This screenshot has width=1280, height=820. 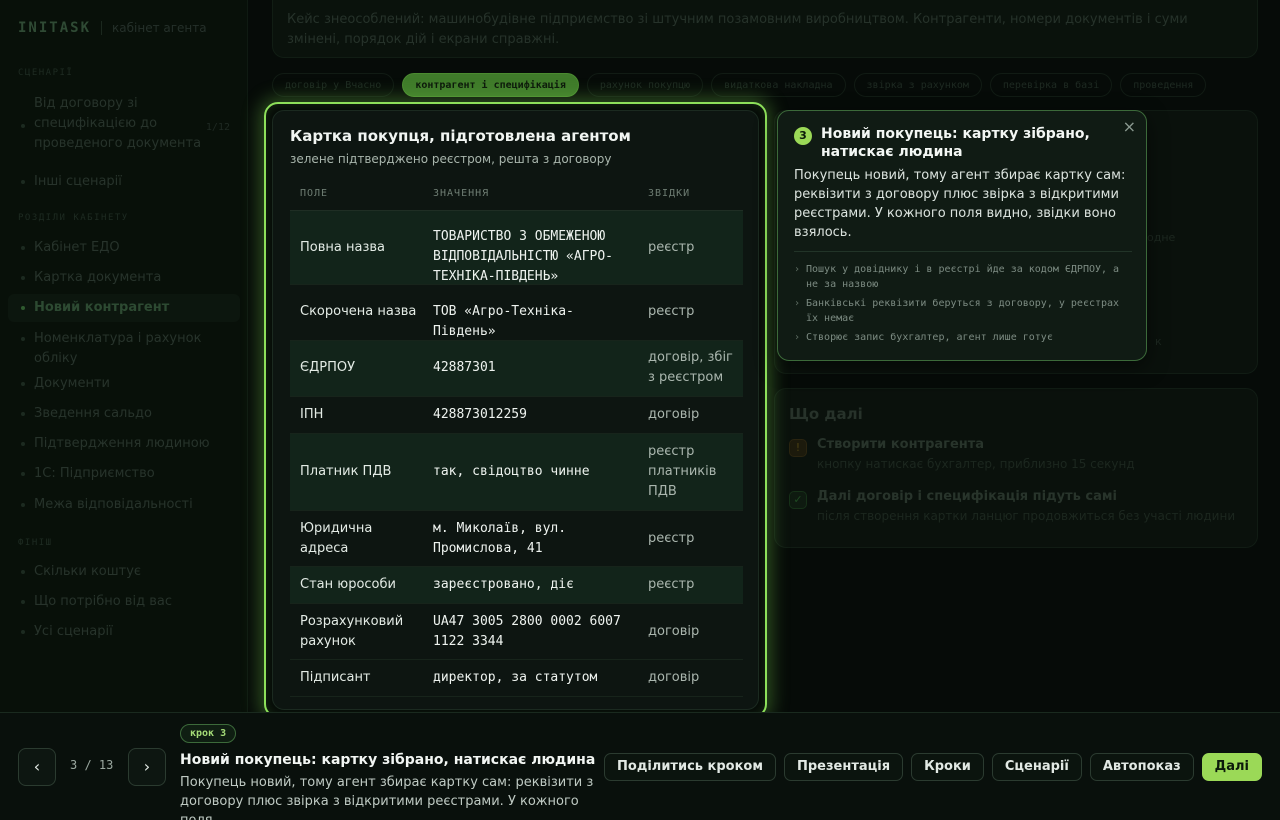 What do you see at coordinates (78, 181) in the screenshot?
I see `sidebar-item-label: Інші сценарії` at bounding box center [78, 181].